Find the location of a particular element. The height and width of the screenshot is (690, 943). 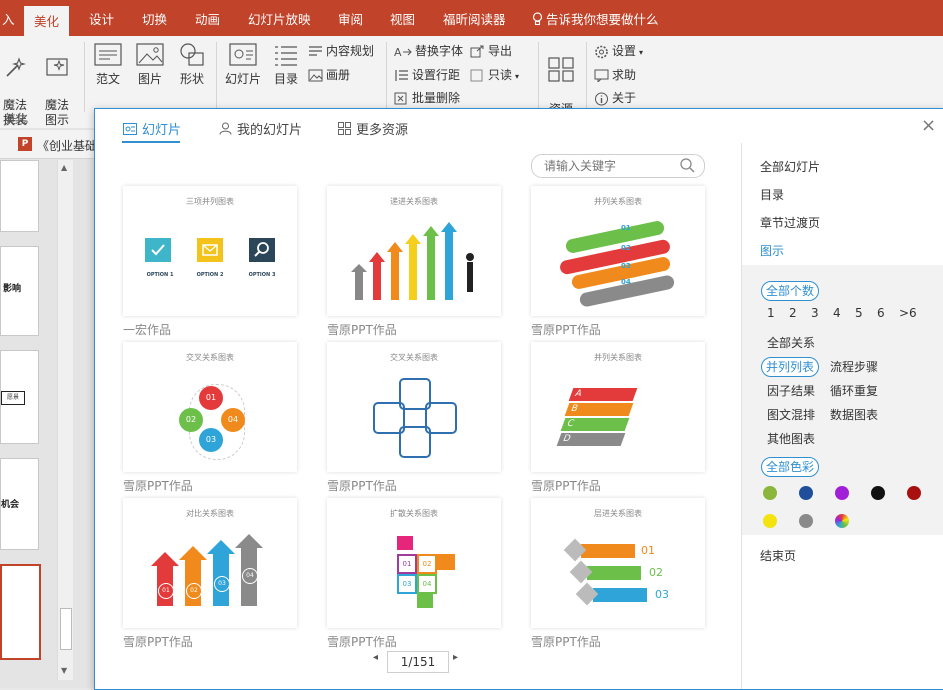

tab-review: 审阅 is located at coordinates (350, 18).